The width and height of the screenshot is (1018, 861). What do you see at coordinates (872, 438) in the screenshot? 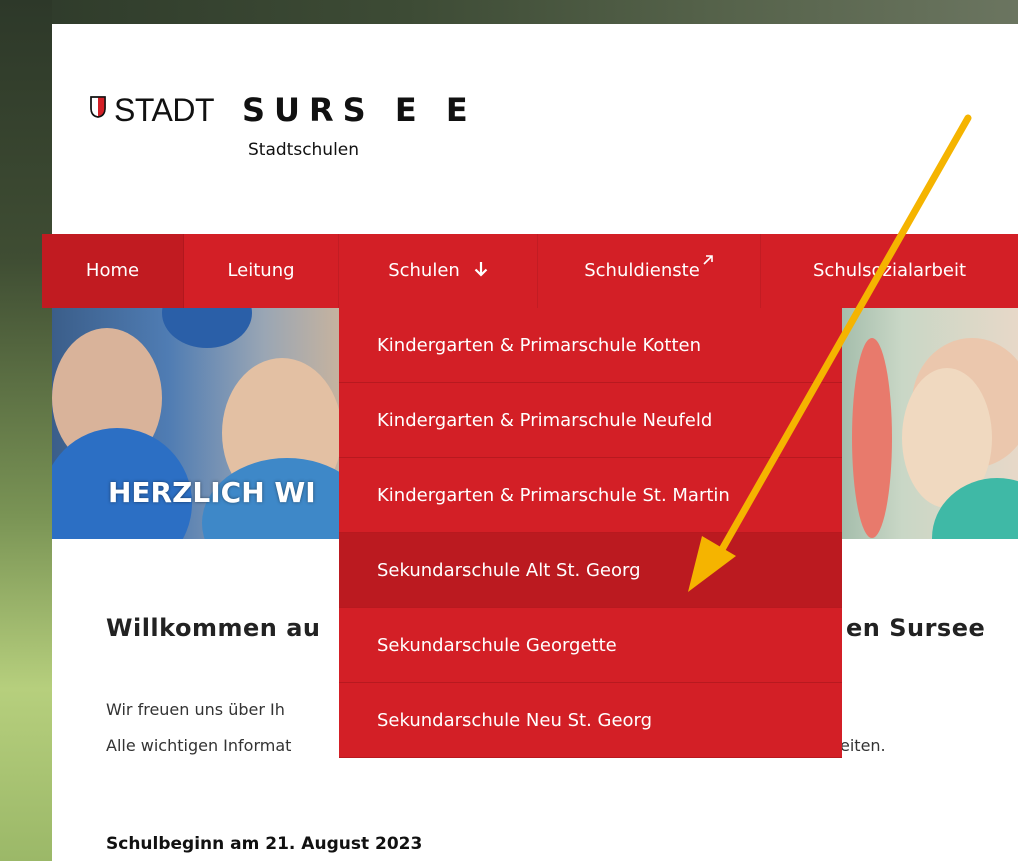
I see `hero-shirt-pink` at bounding box center [872, 438].